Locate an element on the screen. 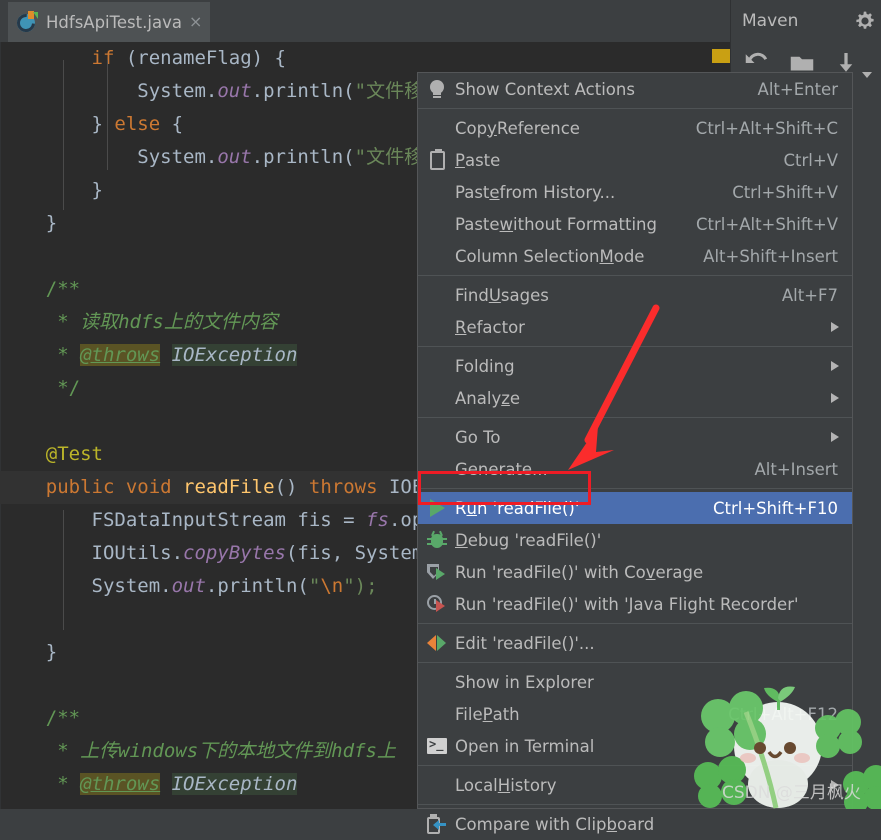  collapse-icon is located at coordinates (868, 76).